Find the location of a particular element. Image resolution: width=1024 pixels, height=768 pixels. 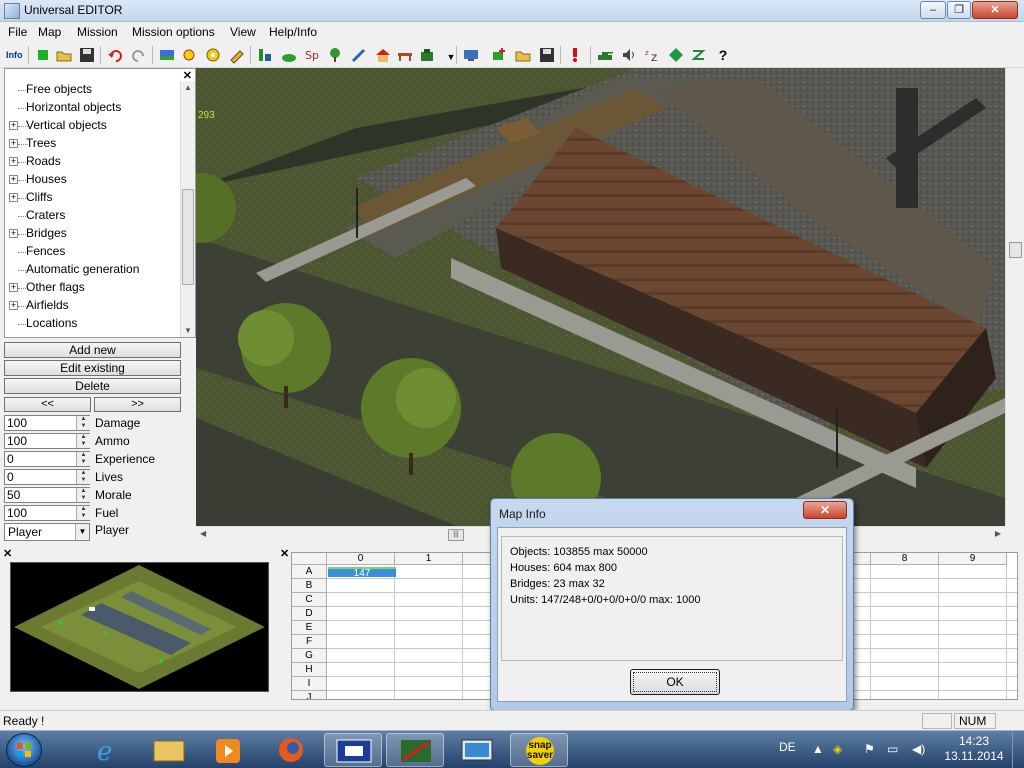

menu-mission: Mission is located at coordinates (97, 32).